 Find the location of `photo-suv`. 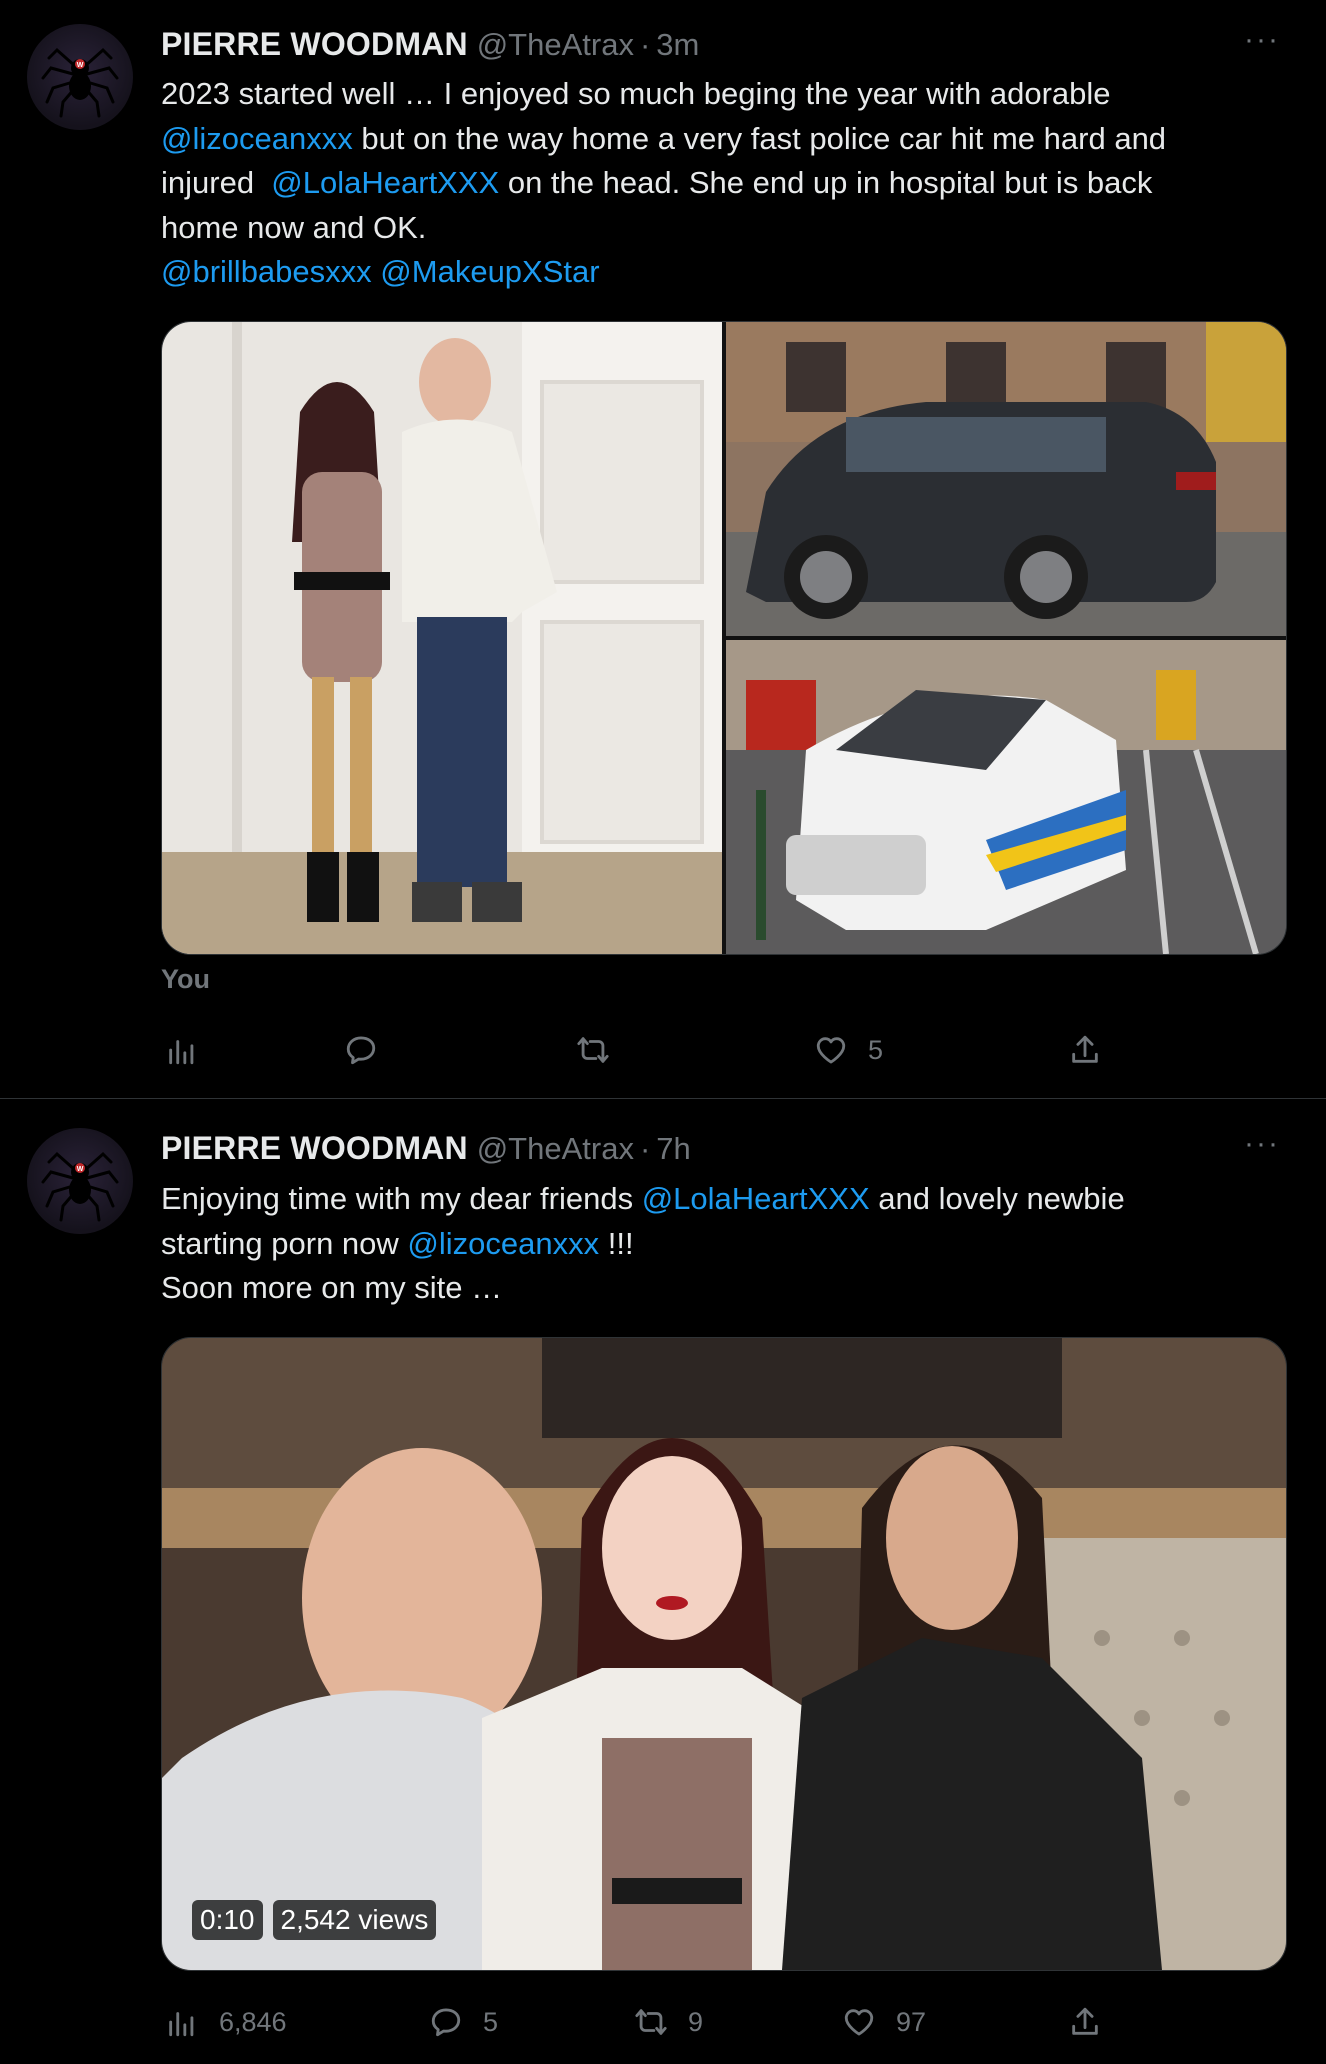

photo-suv is located at coordinates (1006, 479).